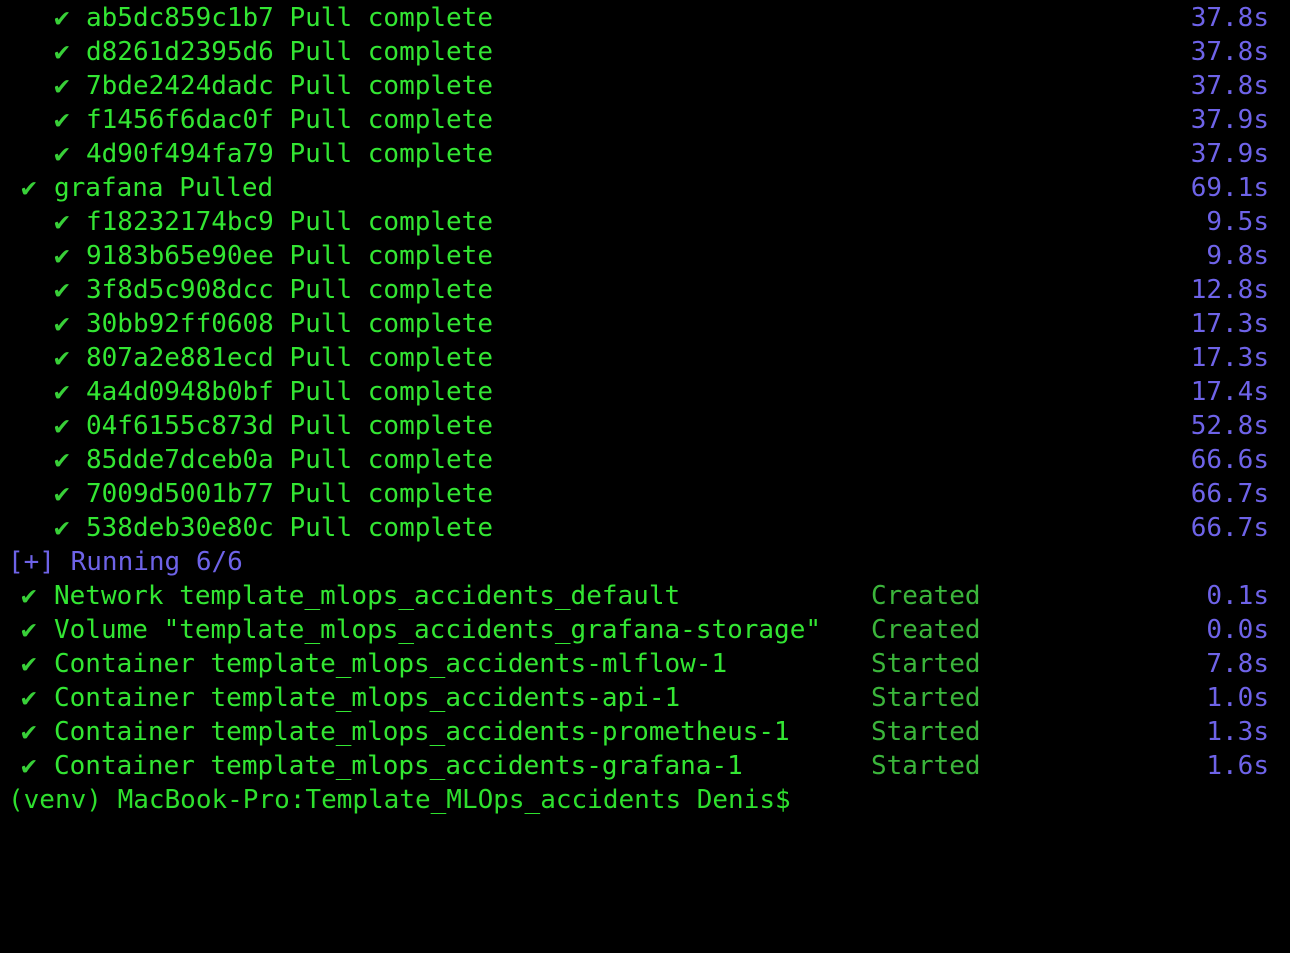  I want to click on pull-line-layer: ✔ 7009d5001b77 Pull complete 66.7s, so click(645, 494).